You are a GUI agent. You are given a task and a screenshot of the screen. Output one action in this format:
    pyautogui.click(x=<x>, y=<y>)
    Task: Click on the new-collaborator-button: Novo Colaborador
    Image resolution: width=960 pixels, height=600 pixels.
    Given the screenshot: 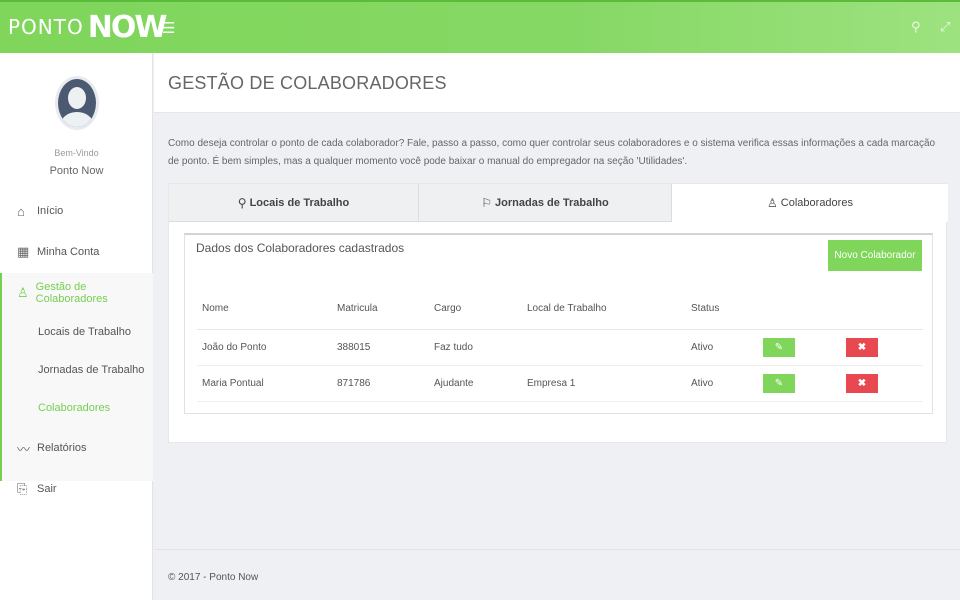 What is the action you would take?
    pyautogui.click(x=875, y=255)
    